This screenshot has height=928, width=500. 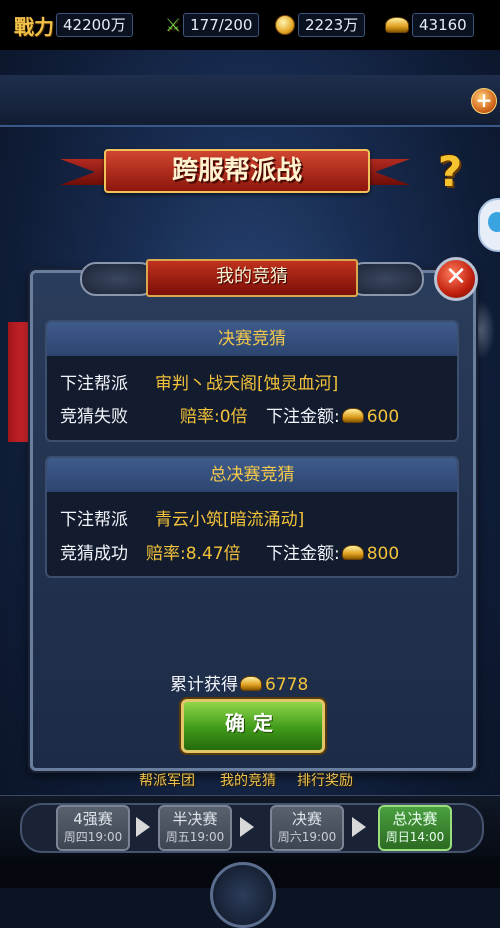 What do you see at coordinates (195, 837) in the screenshot?
I see `stage-time: 周五19:00` at bounding box center [195, 837].